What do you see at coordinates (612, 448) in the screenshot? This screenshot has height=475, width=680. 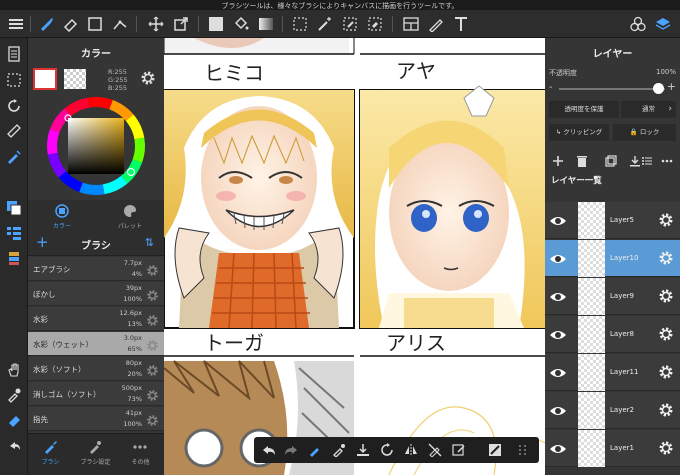 I see `layer-row: Layer1` at bounding box center [612, 448].